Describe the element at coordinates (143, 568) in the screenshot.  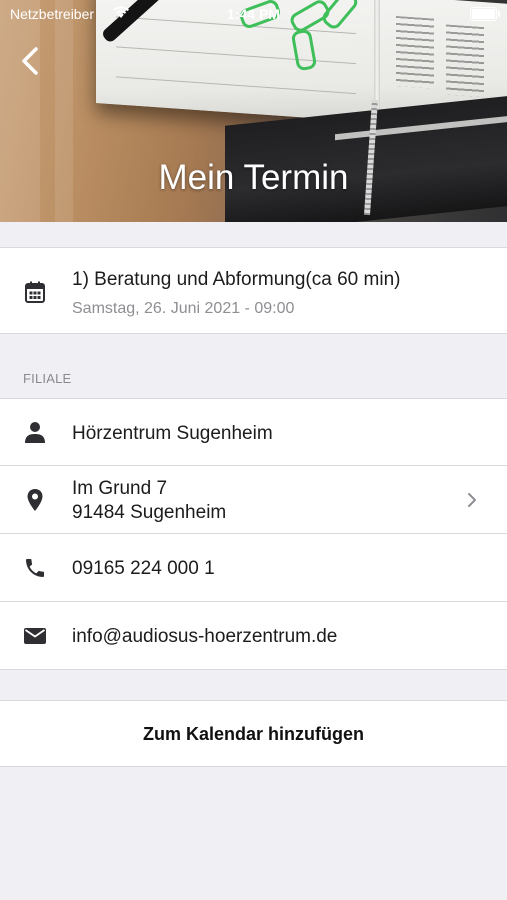
I see `phone-number: 09165 224 000 1` at that location.